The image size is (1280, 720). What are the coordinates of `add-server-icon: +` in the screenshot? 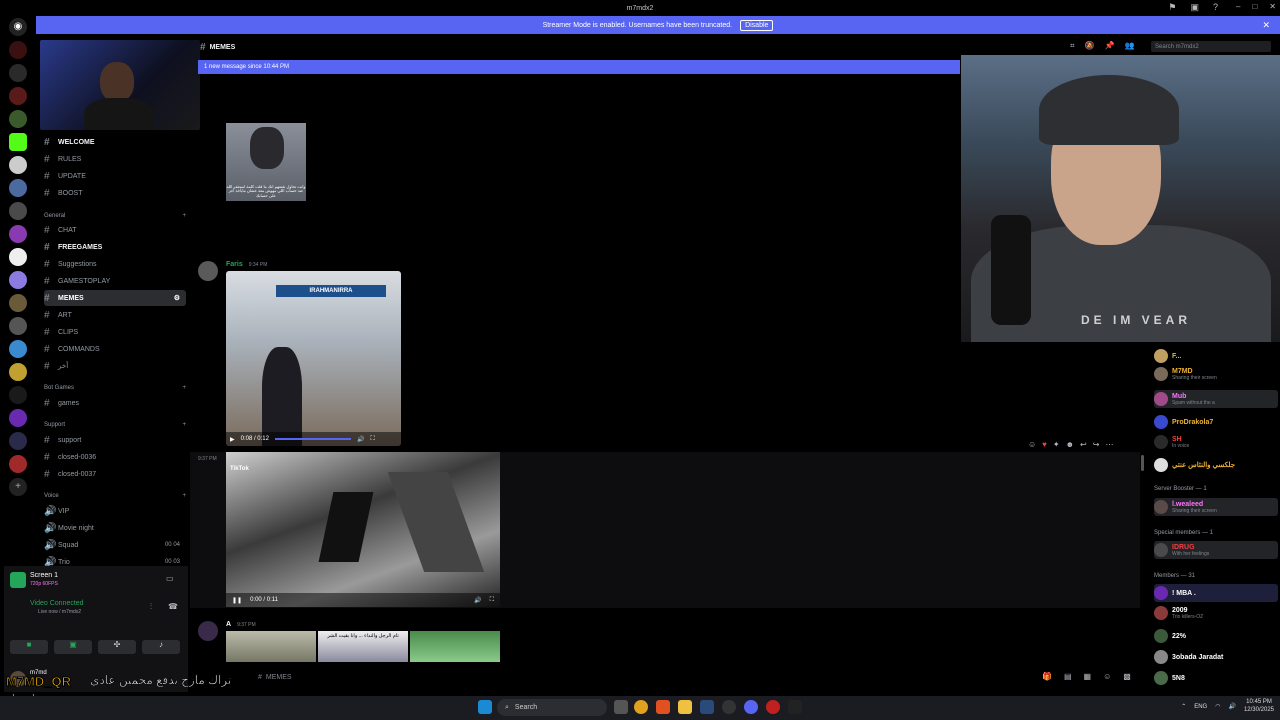 It's located at (18, 487).